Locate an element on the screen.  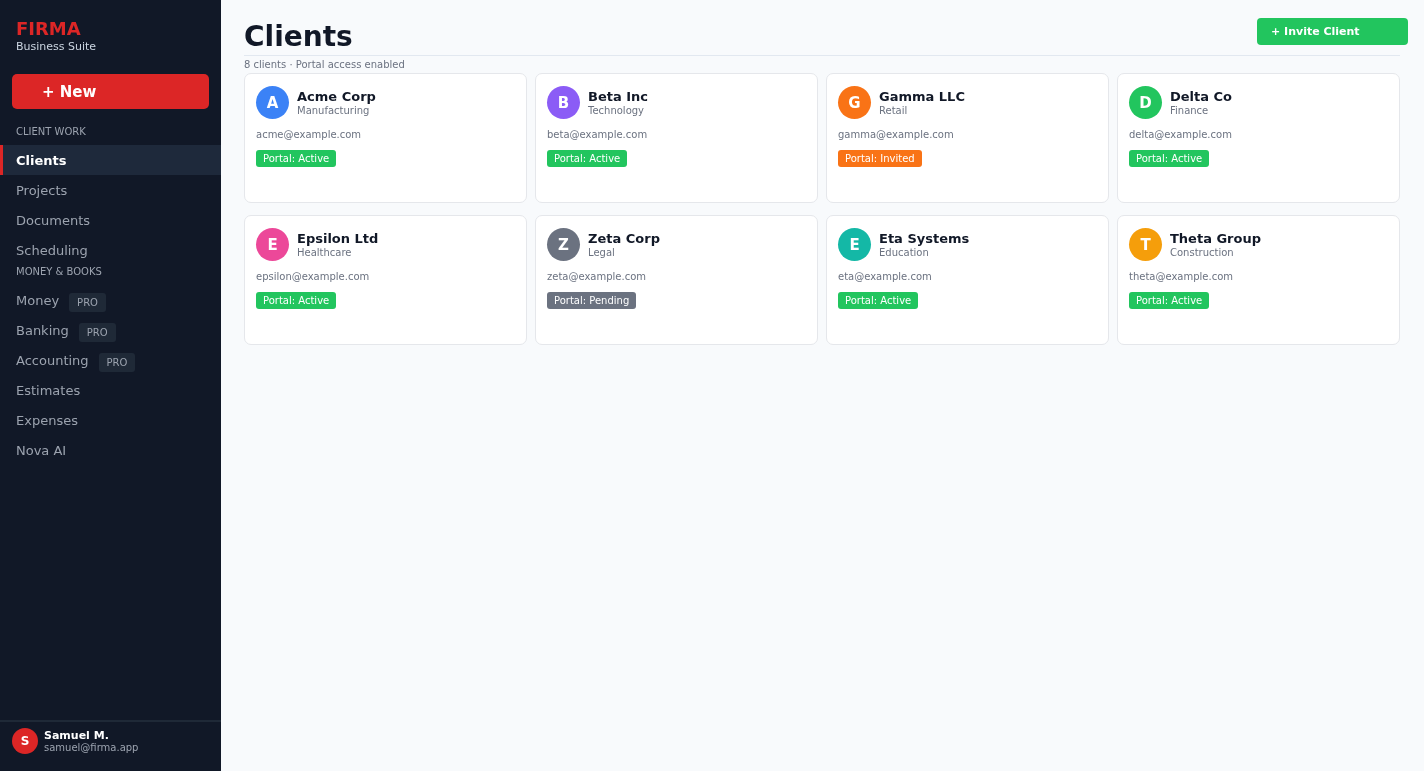
portal-status-badge: Portal: Invited is located at coordinates (880, 158).